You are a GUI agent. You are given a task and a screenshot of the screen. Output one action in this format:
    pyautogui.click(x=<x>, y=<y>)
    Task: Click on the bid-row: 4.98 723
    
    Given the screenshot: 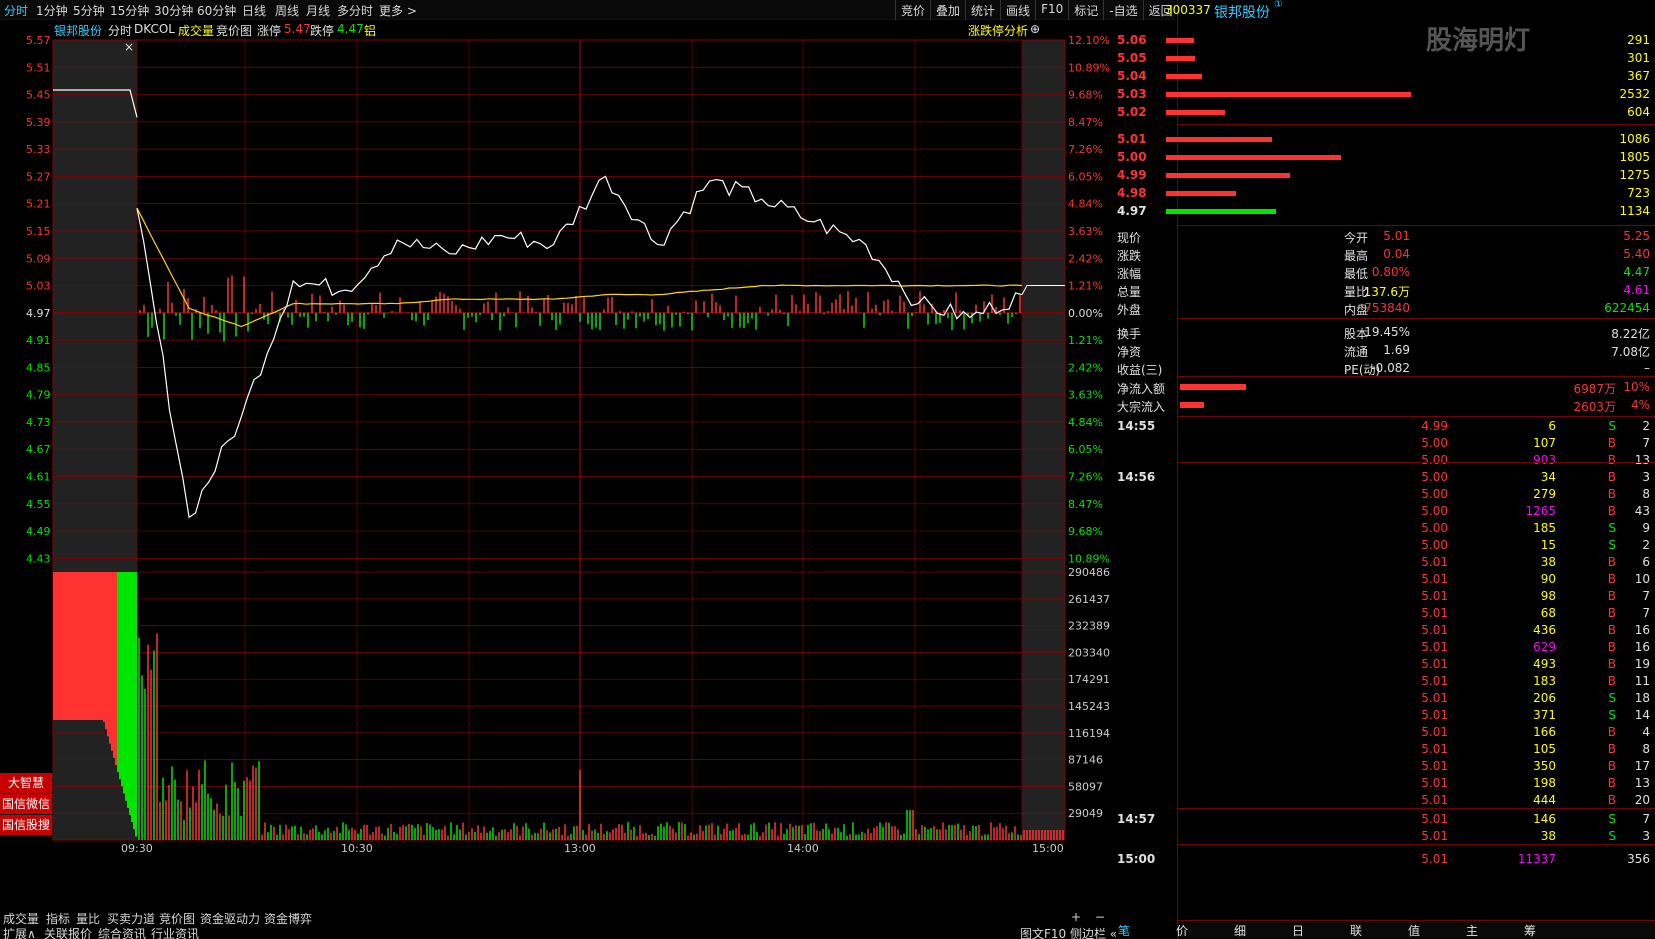 What is the action you would take?
    pyautogui.click(x=1386, y=194)
    